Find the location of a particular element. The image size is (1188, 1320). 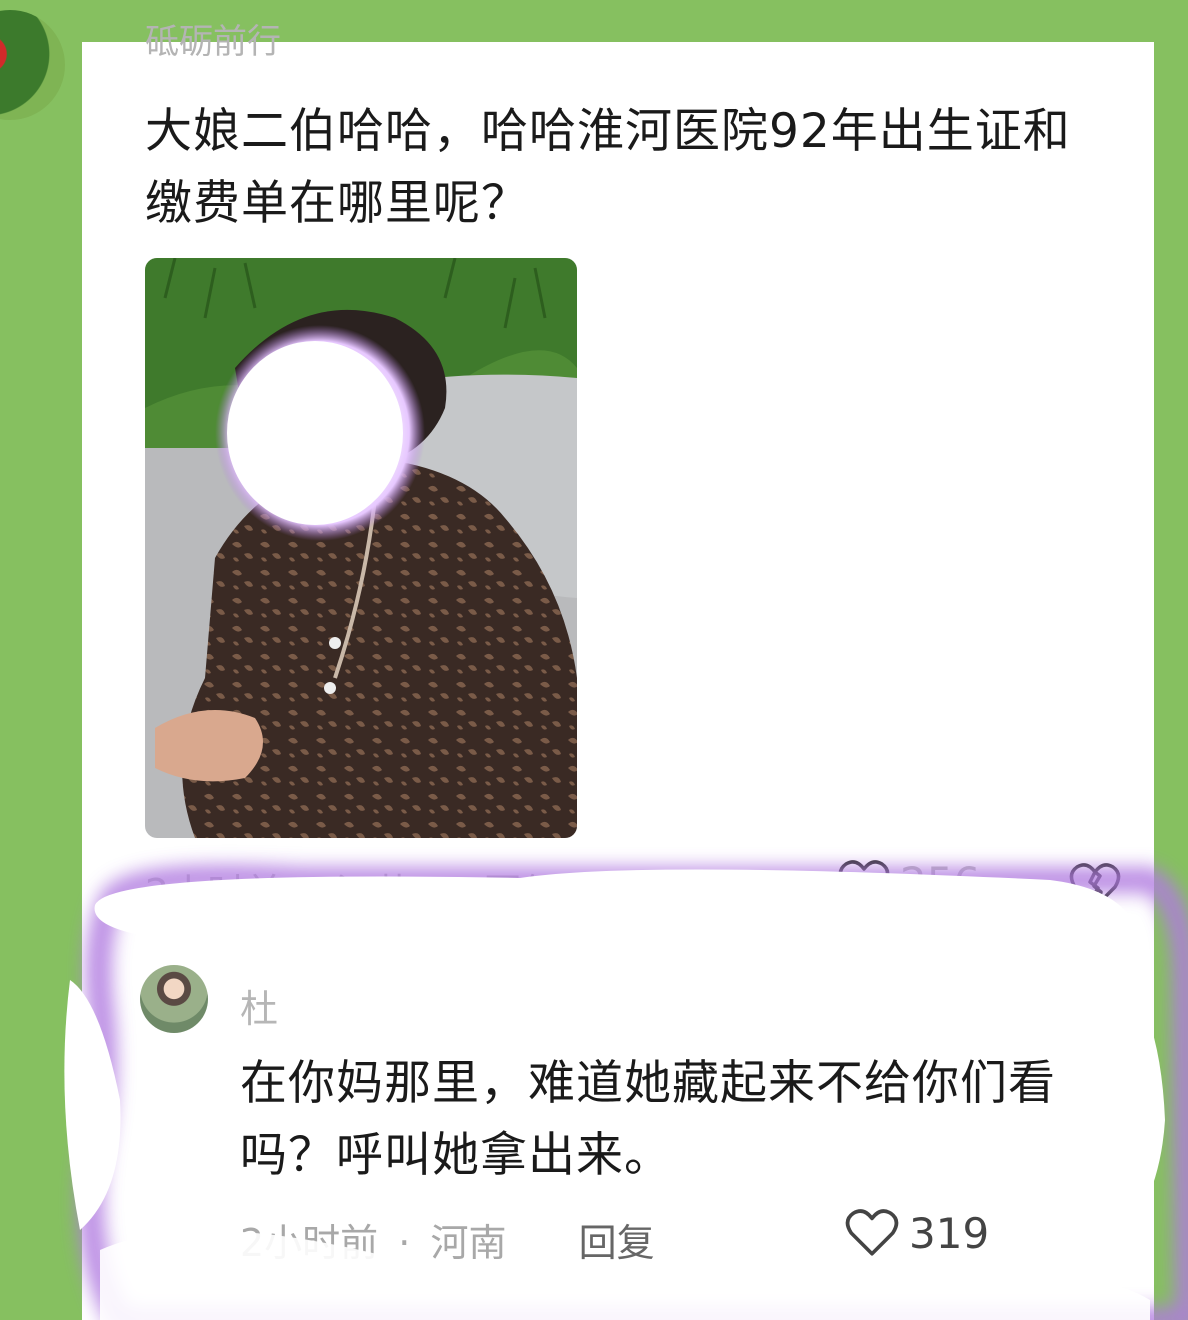

comment-time: 2小时前 is located at coordinates (214, 893).